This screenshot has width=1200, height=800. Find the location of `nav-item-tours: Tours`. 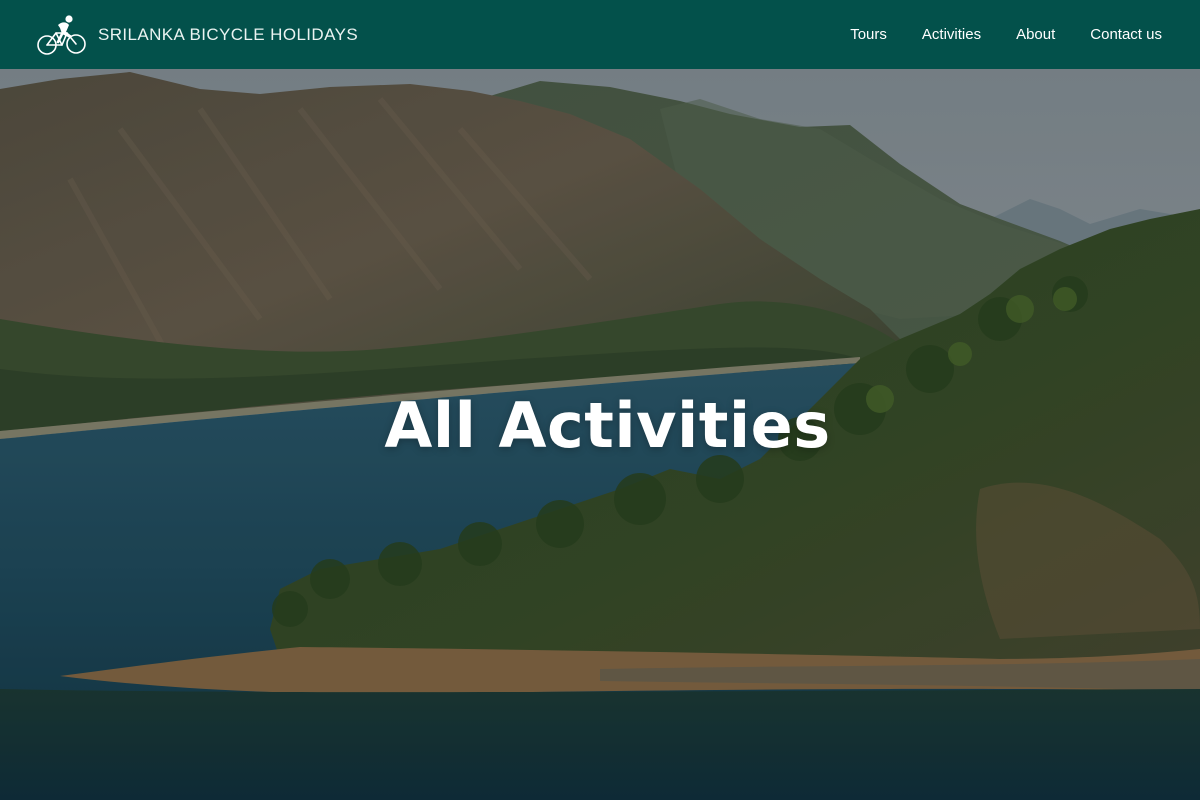

nav-item-tours: Tours is located at coordinates (868, 35).